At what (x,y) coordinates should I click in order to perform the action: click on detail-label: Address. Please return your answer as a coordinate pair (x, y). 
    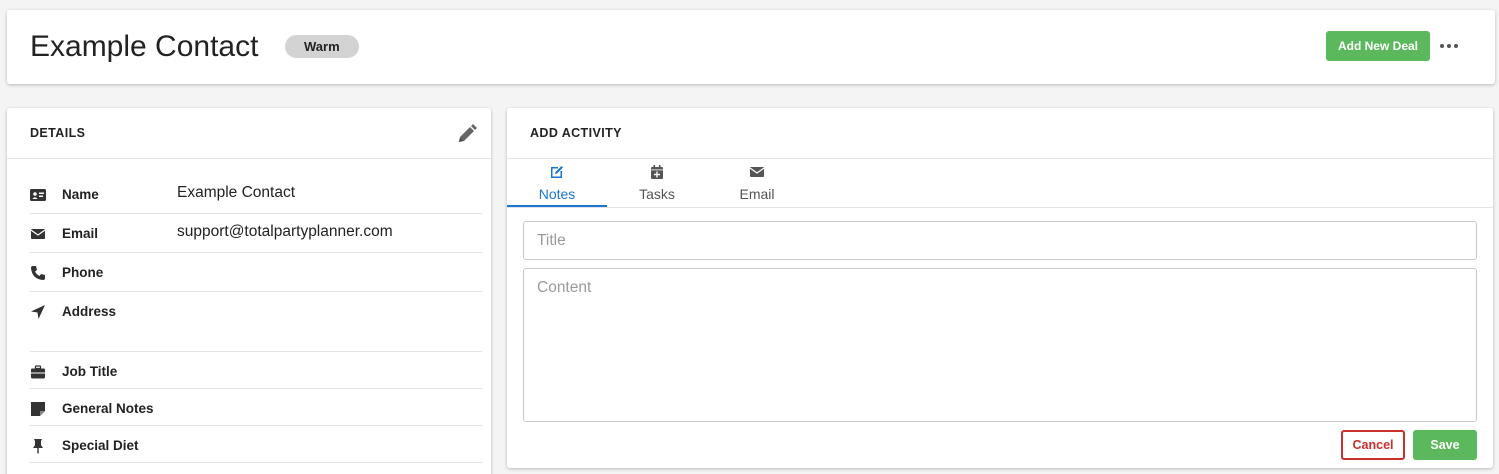
    Looking at the image, I should click on (89, 311).